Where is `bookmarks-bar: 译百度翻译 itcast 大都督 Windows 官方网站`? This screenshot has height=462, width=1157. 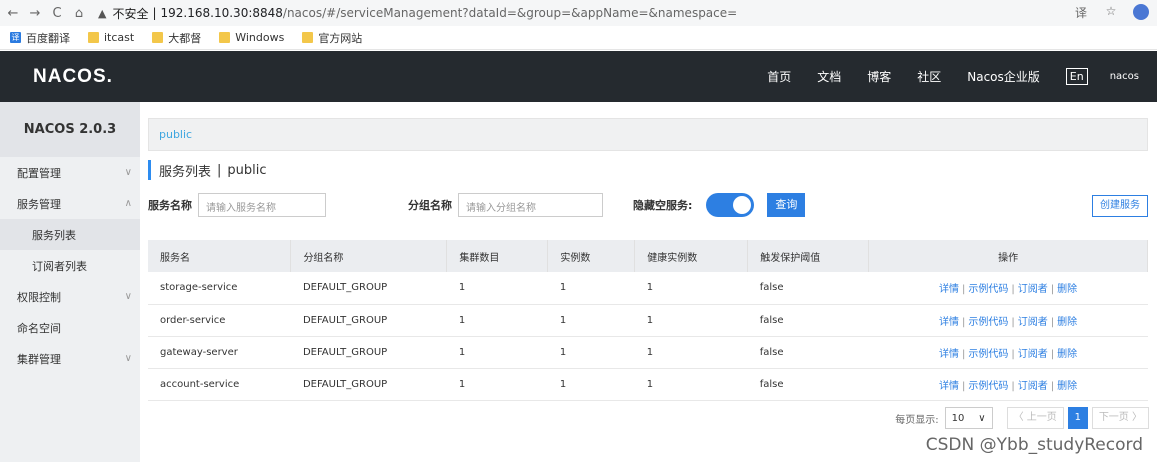 bookmarks-bar: 译百度翻译 itcast 大都督 Windows 官方网站 is located at coordinates (578, 38).